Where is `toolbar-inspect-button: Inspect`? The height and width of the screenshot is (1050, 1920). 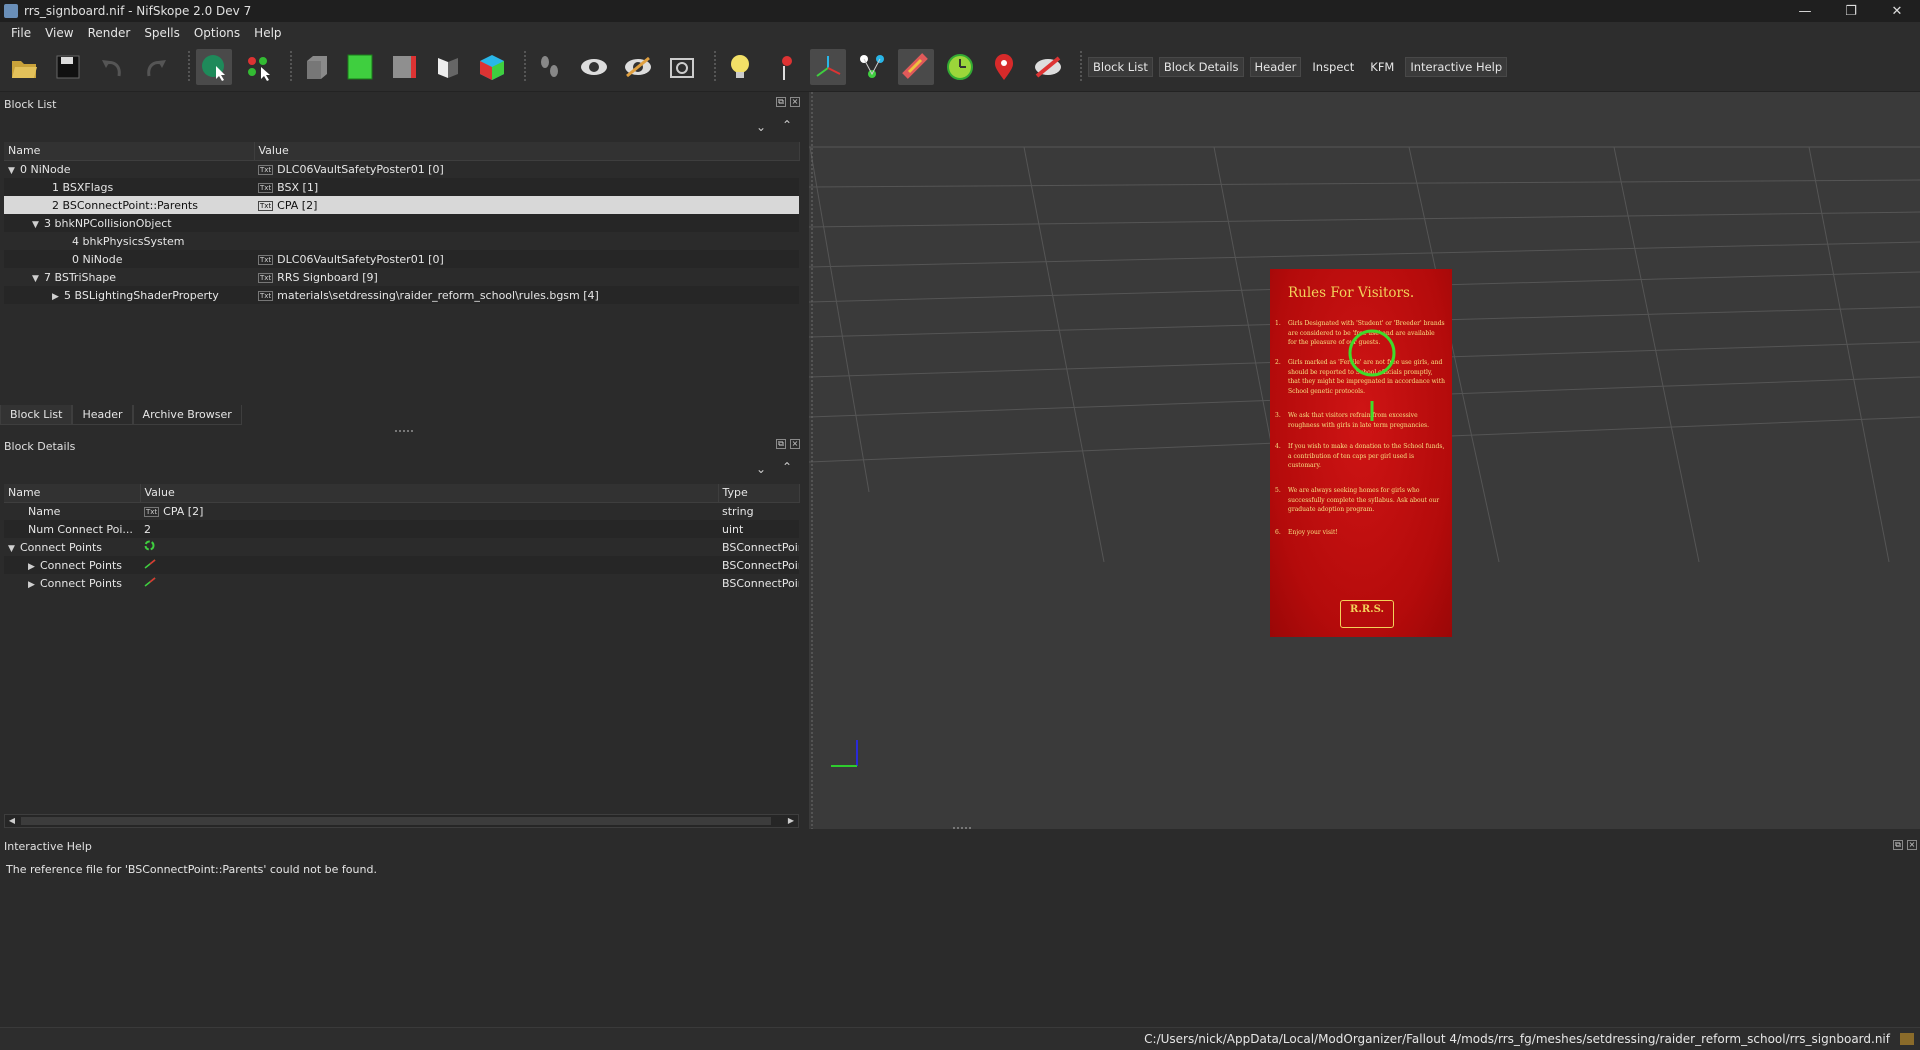
toolbar-inspect-button: Inspect is located at coordinates (1333, 67).